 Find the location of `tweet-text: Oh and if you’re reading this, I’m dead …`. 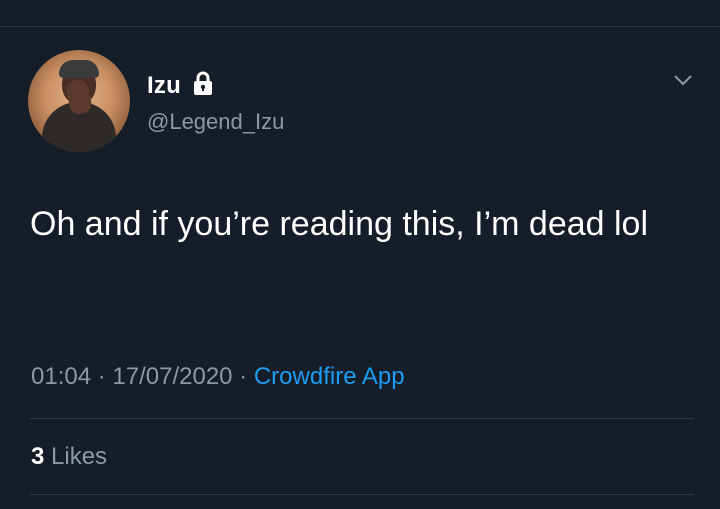

tweet-text: Oh and if you’re reading this, I’m dead … is located at coordinates (339, 224).